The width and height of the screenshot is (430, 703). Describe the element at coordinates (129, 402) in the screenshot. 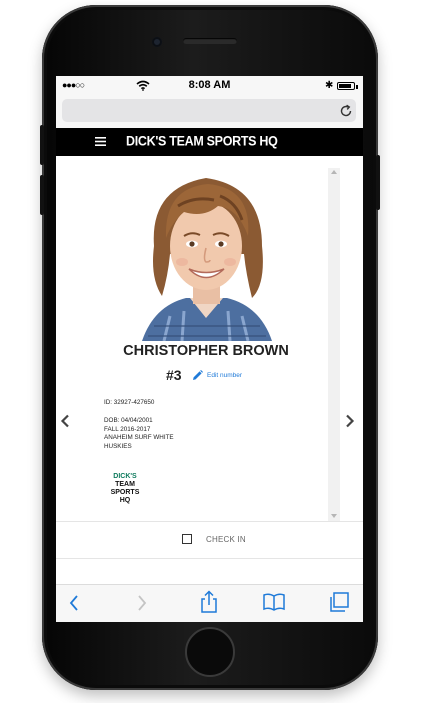

I see `player-id: ID: 32927-427650` at that location.